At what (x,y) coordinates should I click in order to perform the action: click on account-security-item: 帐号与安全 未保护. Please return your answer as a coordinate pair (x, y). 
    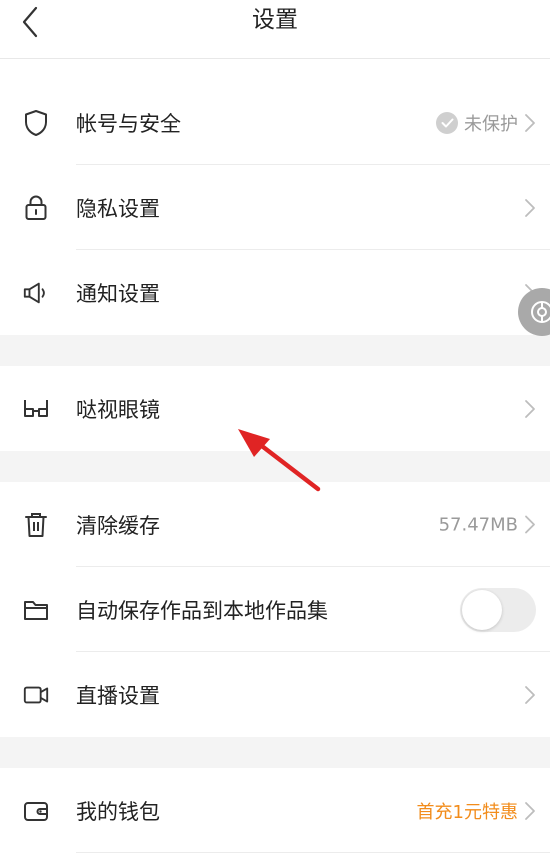
    Looking at the image, I should click on (275, 122).